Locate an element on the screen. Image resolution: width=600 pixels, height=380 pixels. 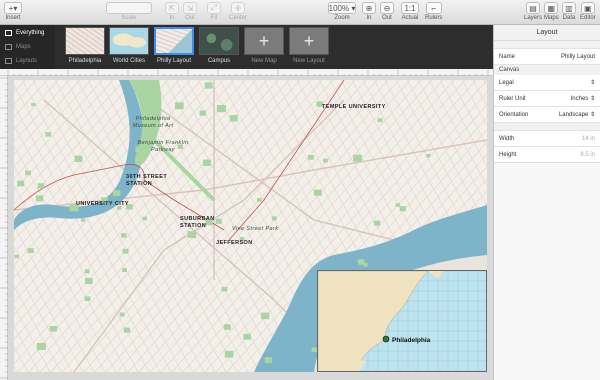
thumbnail-philly-layout: Philly Layout is located at coordinates (174, 45).